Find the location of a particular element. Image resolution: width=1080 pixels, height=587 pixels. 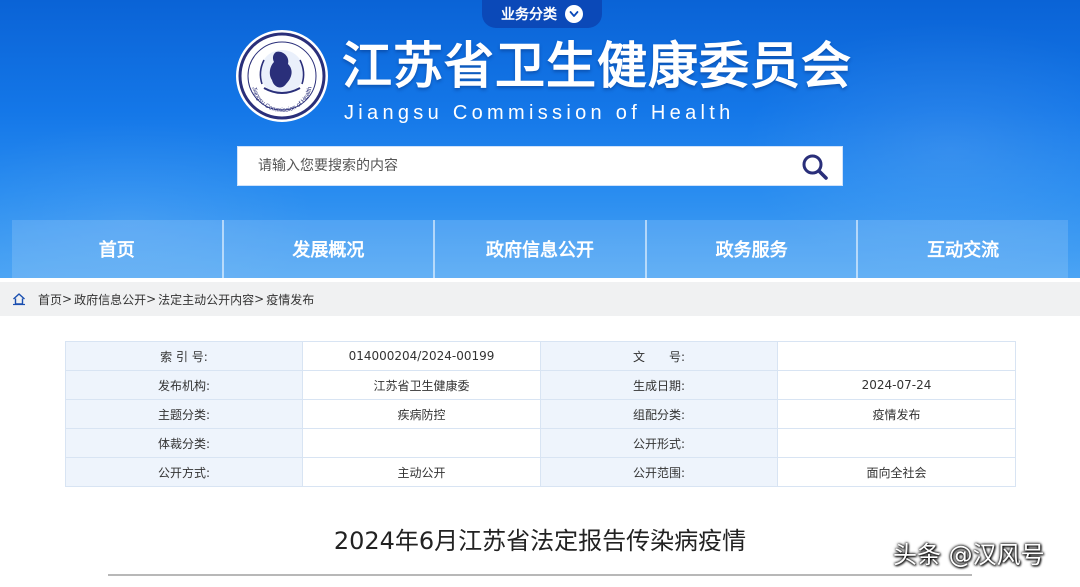

meta-label: 公开范围: is located at coordinates (659, 472).